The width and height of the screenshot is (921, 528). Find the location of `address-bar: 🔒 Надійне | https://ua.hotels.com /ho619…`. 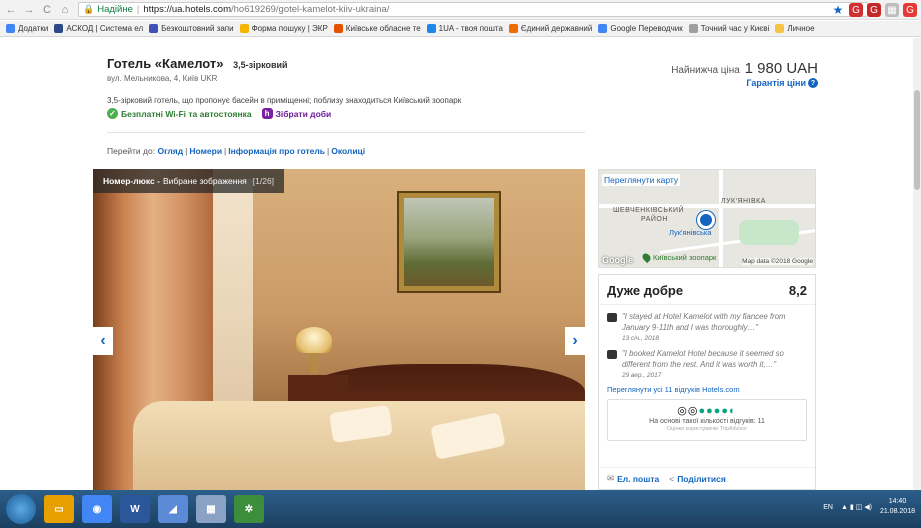

address-bar: 🔒 Надійне | https://ua.hotels.com /ho619… is located at coordinates (473, 9).